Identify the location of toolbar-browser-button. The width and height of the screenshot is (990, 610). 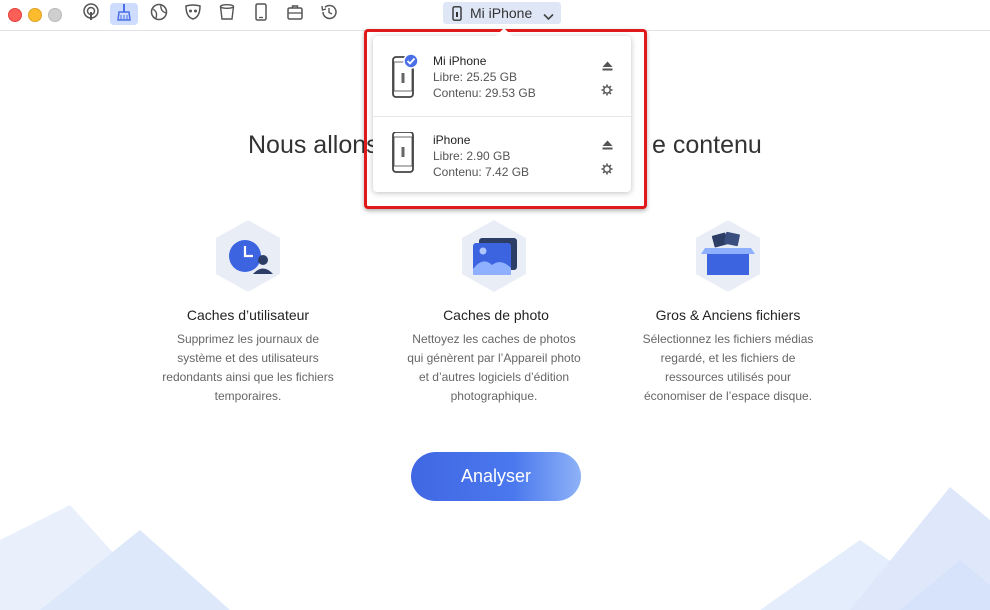
(159, 14).